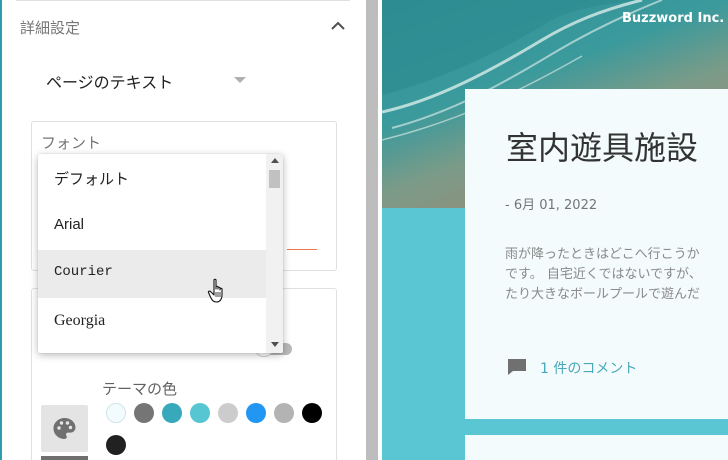  I want to click on post-body-line: です。 自宅近くではないですが、, so click(603, 274).